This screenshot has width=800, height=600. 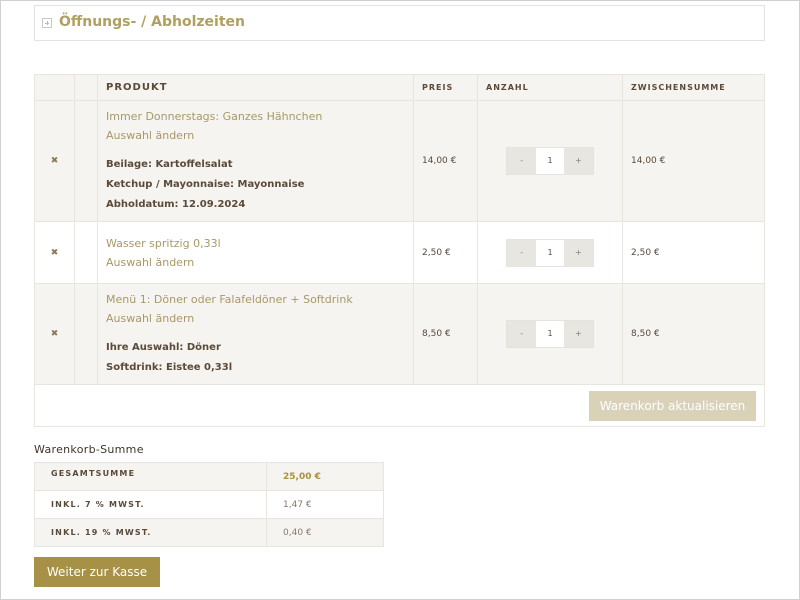 I want to click on totals-label: INKL. 7 % MWST., so click(x=150, y=504).